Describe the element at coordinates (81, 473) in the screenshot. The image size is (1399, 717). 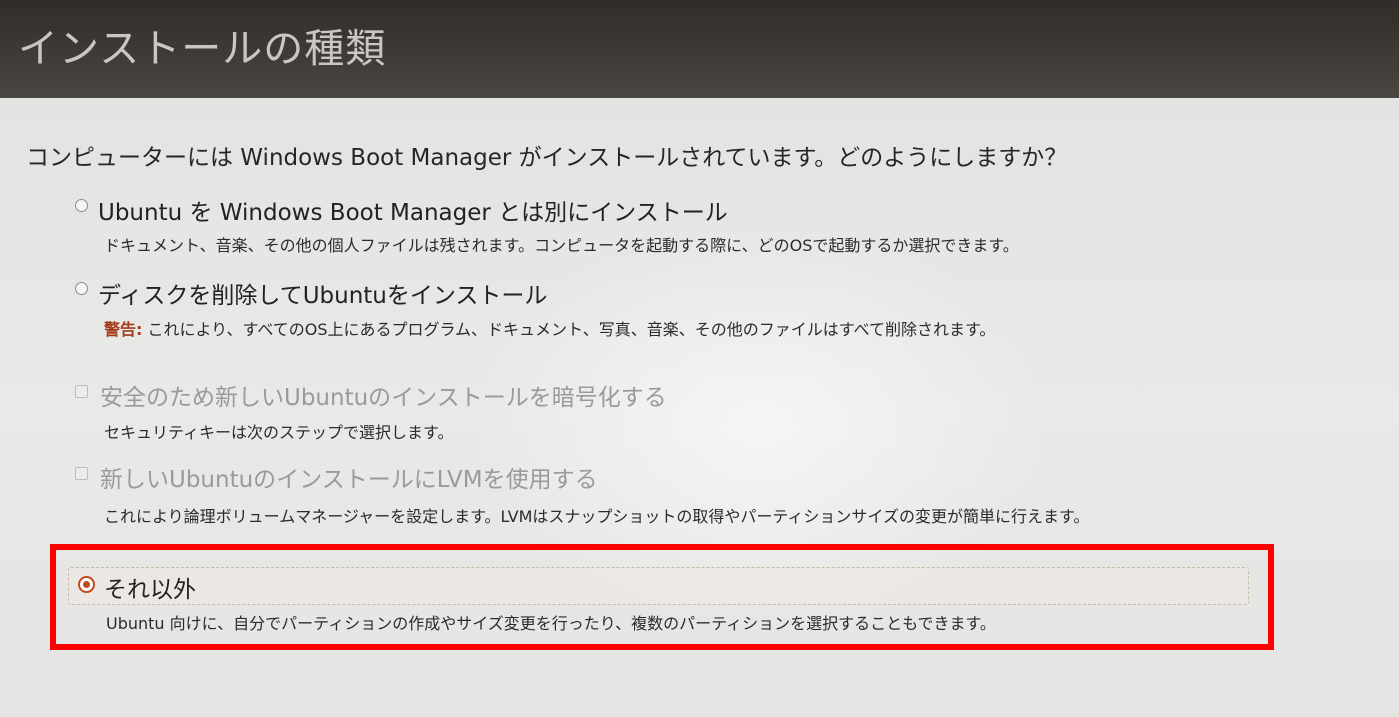
I see `checkbox-lvm` at that location.